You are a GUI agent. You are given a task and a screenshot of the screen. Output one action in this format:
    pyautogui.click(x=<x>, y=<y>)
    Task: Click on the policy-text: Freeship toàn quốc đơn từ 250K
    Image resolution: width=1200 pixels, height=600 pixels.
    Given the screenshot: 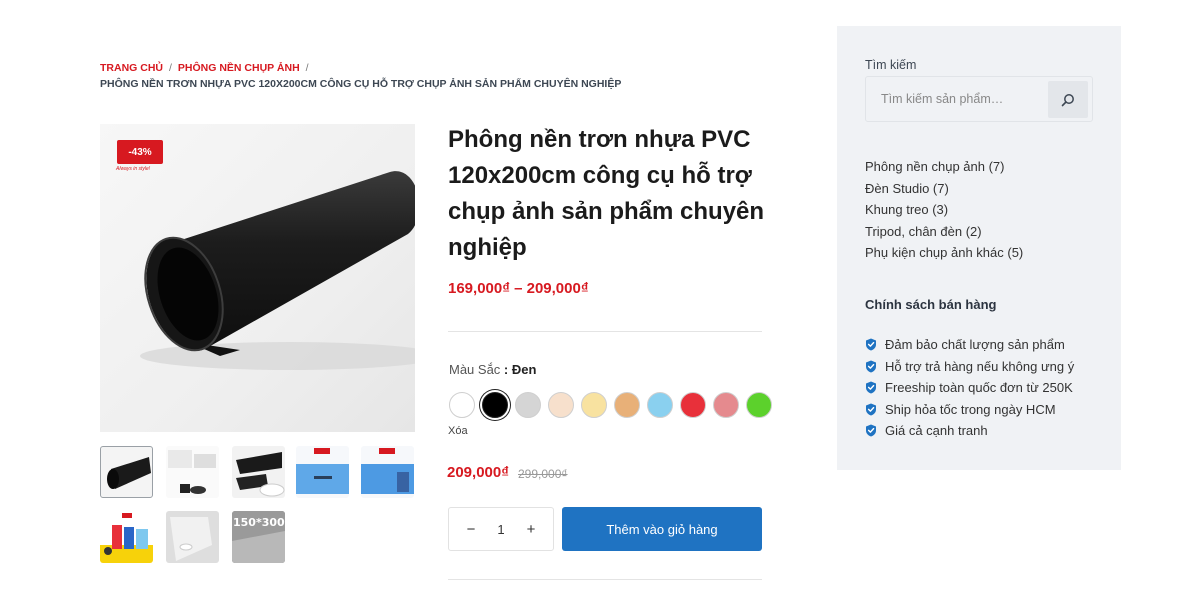 What is the action you would take?
    pyautogui.click(x=979, y=387)
    